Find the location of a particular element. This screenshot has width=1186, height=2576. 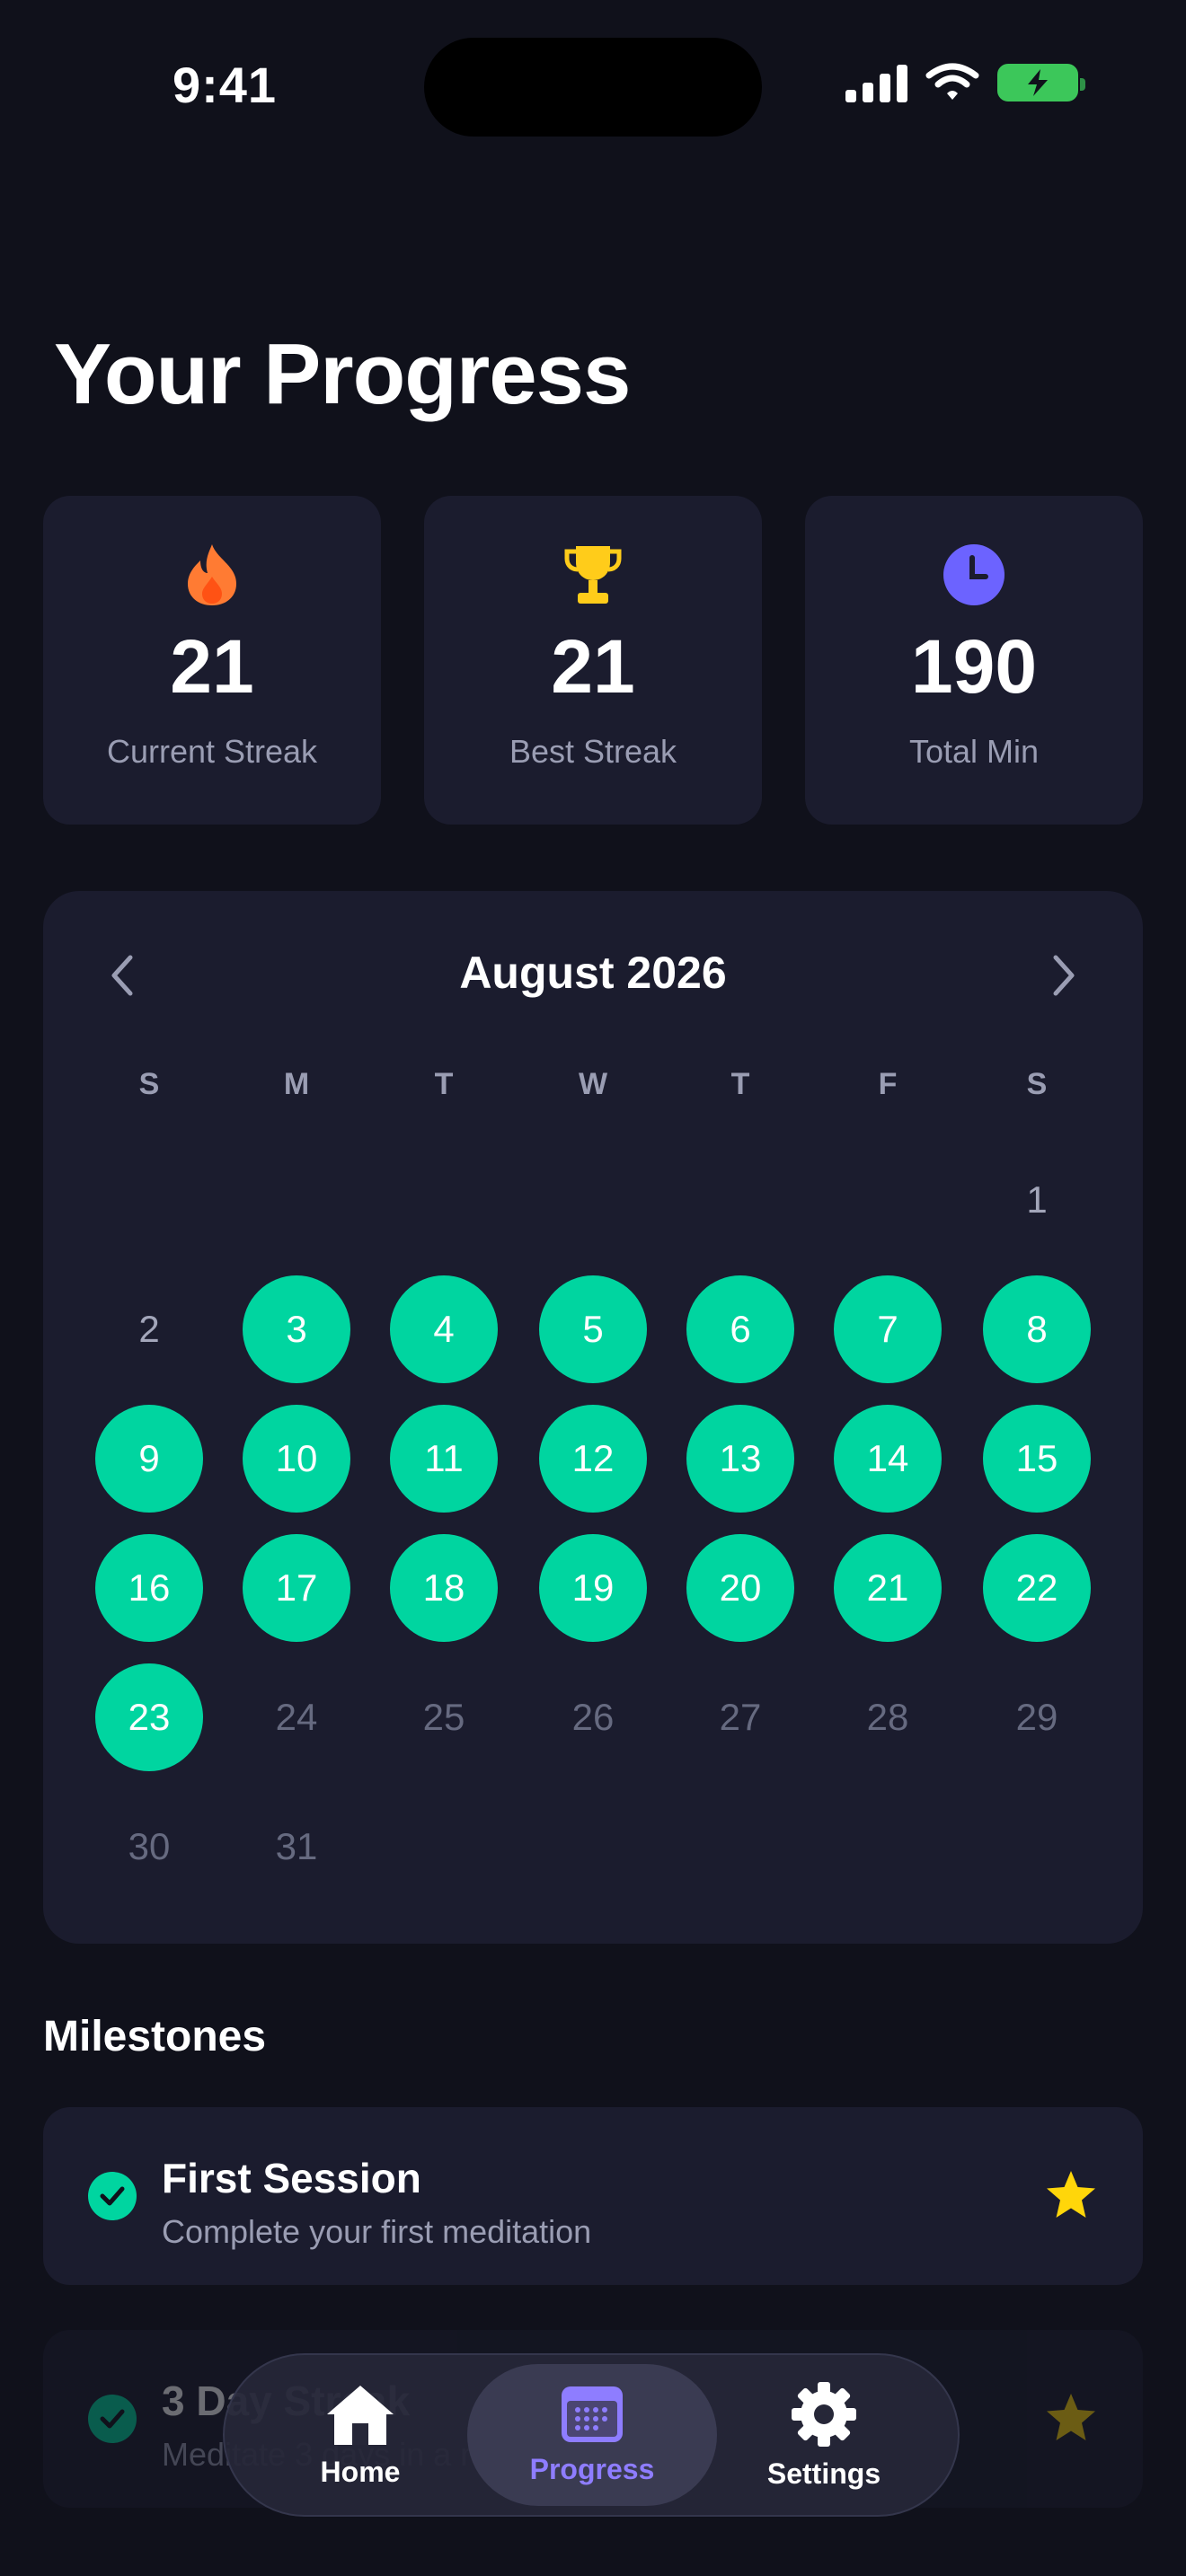

previous-month-button is located at coordinates (122, 975).